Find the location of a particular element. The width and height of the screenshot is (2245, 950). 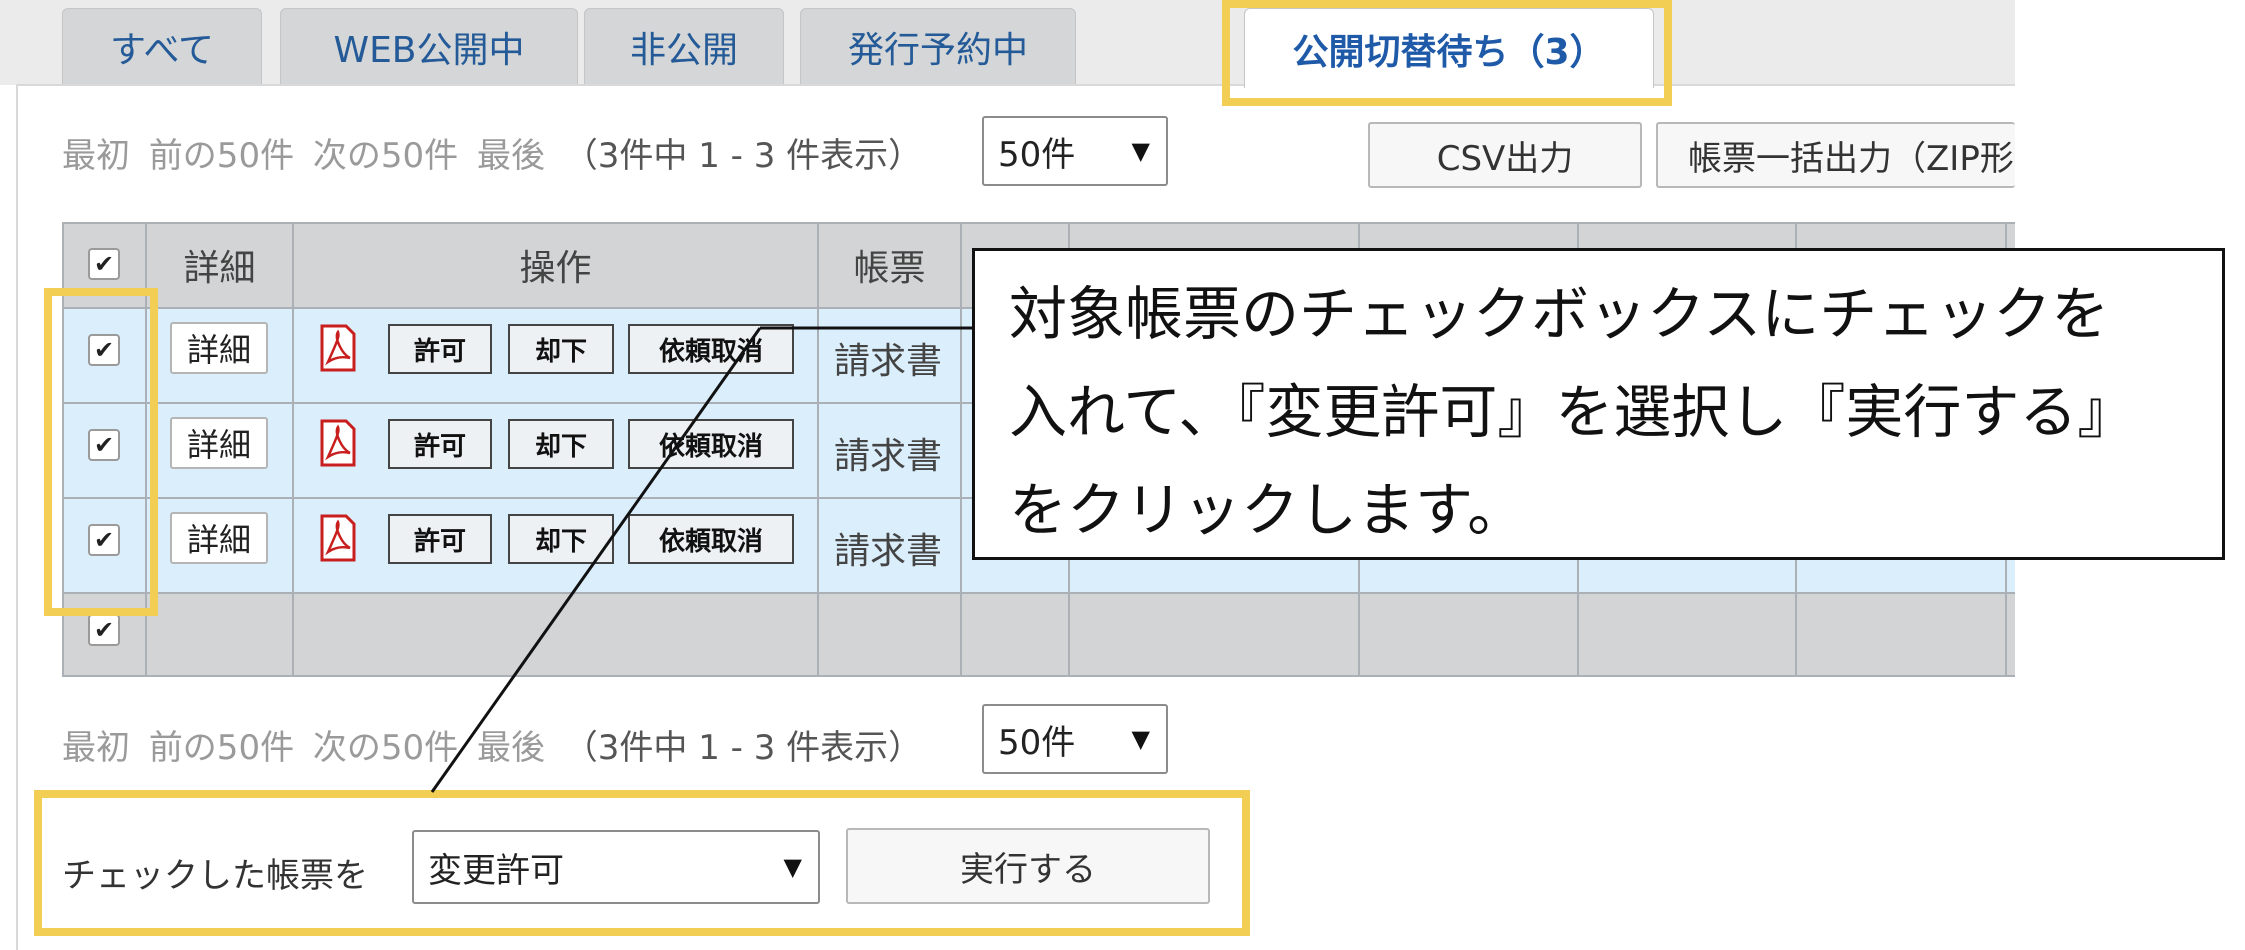

callout-line: をクリックします。 is located at coordinates (1267, 510).